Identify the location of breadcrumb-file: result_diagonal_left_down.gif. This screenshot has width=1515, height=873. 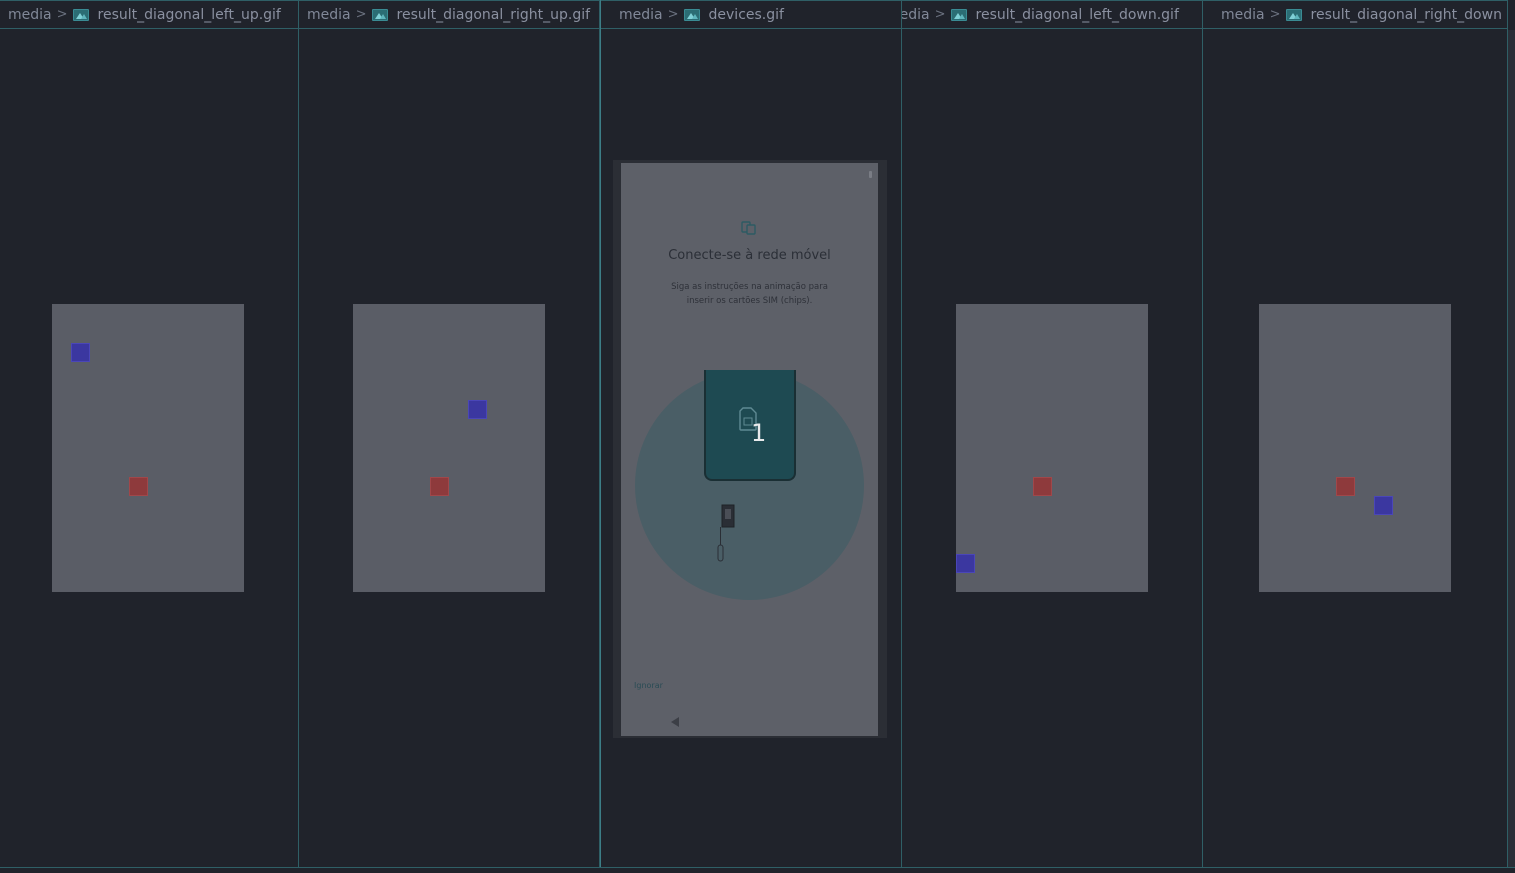
(1077, 15).